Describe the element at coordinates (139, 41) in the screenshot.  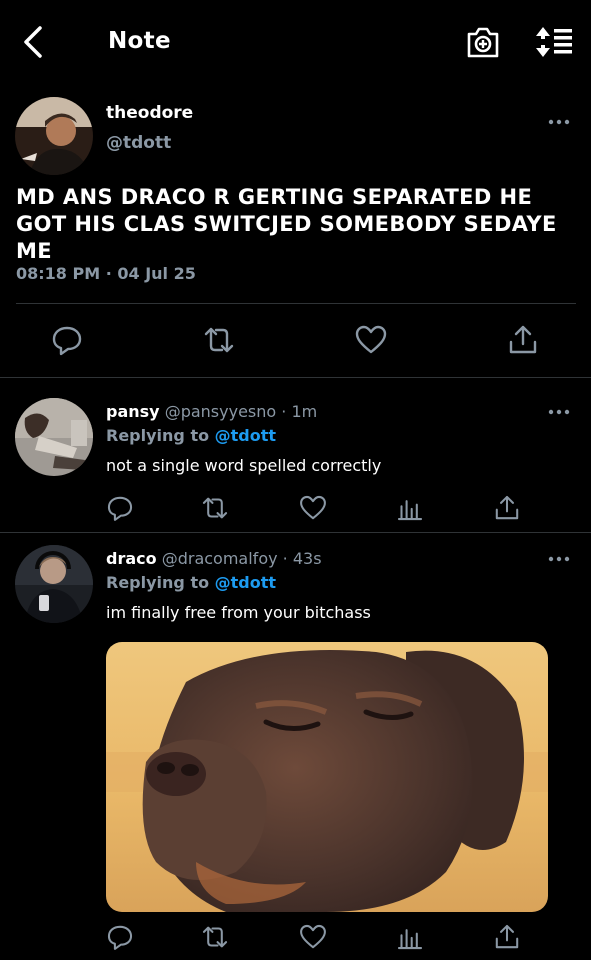
I see `page-title: Note` at that location.